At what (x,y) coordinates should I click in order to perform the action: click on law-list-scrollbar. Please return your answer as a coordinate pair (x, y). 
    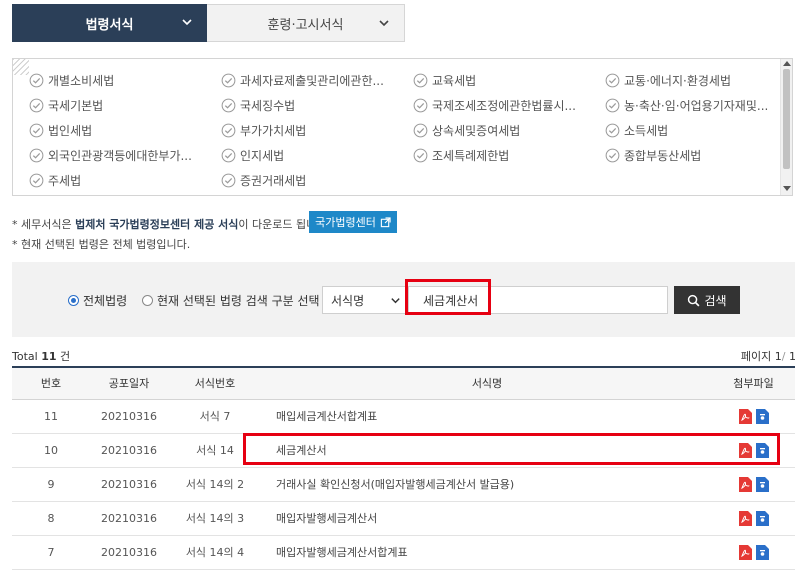
    Looking at the image, I should click on (786, 127).